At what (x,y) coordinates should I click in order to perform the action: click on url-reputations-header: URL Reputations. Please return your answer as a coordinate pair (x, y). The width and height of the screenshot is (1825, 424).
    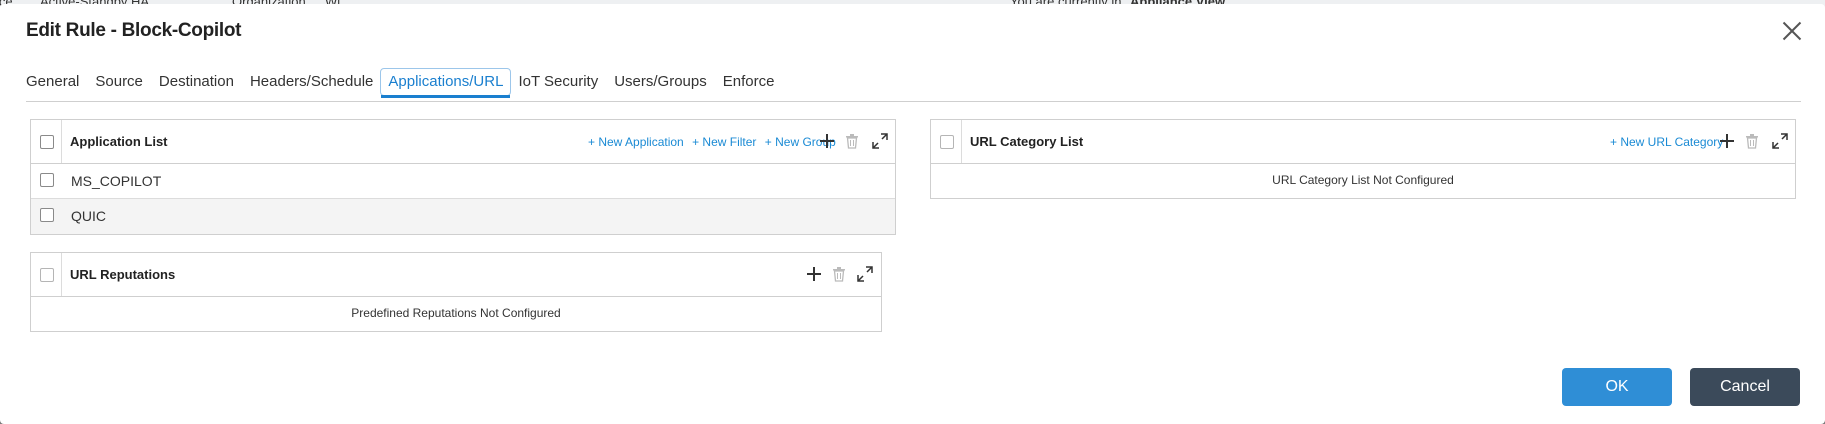
    Looking at the image, I should click on (456, 275).